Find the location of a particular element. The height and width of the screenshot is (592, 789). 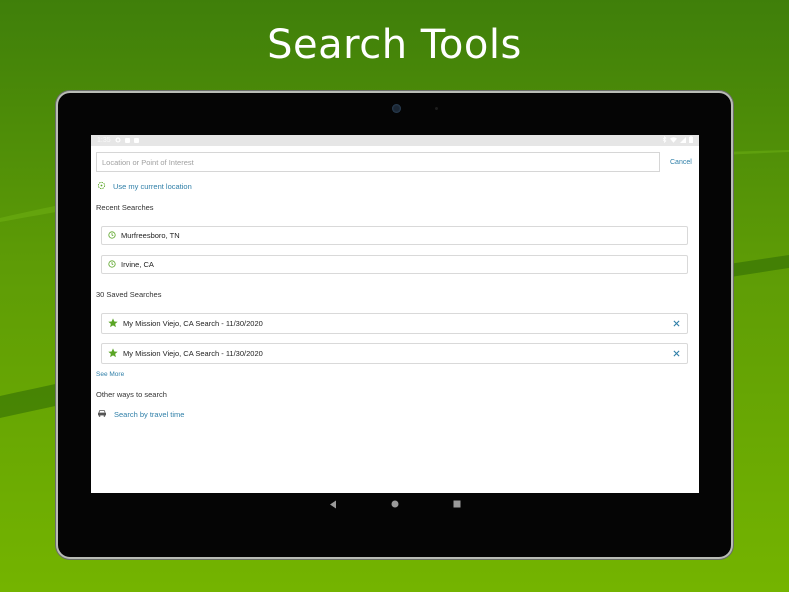

search-by-travel-time-label: Search by travel time is located at coordinates (149, 414).